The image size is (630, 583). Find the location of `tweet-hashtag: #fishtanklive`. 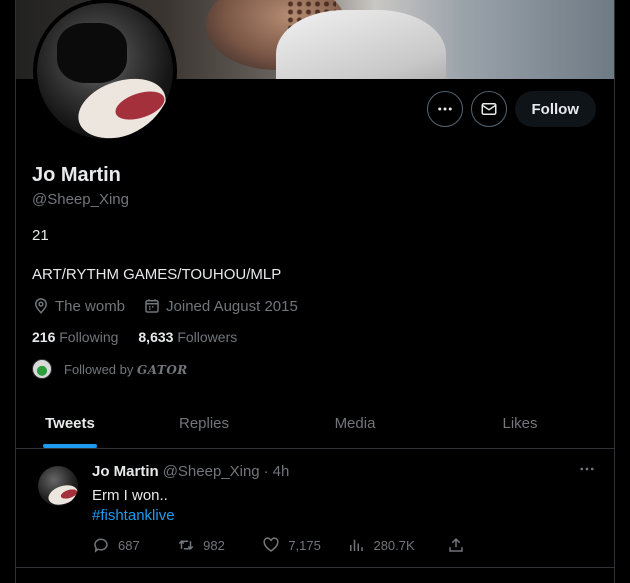

tweet-hashtag: #fishtanklive is located at coordinates (133, 516).